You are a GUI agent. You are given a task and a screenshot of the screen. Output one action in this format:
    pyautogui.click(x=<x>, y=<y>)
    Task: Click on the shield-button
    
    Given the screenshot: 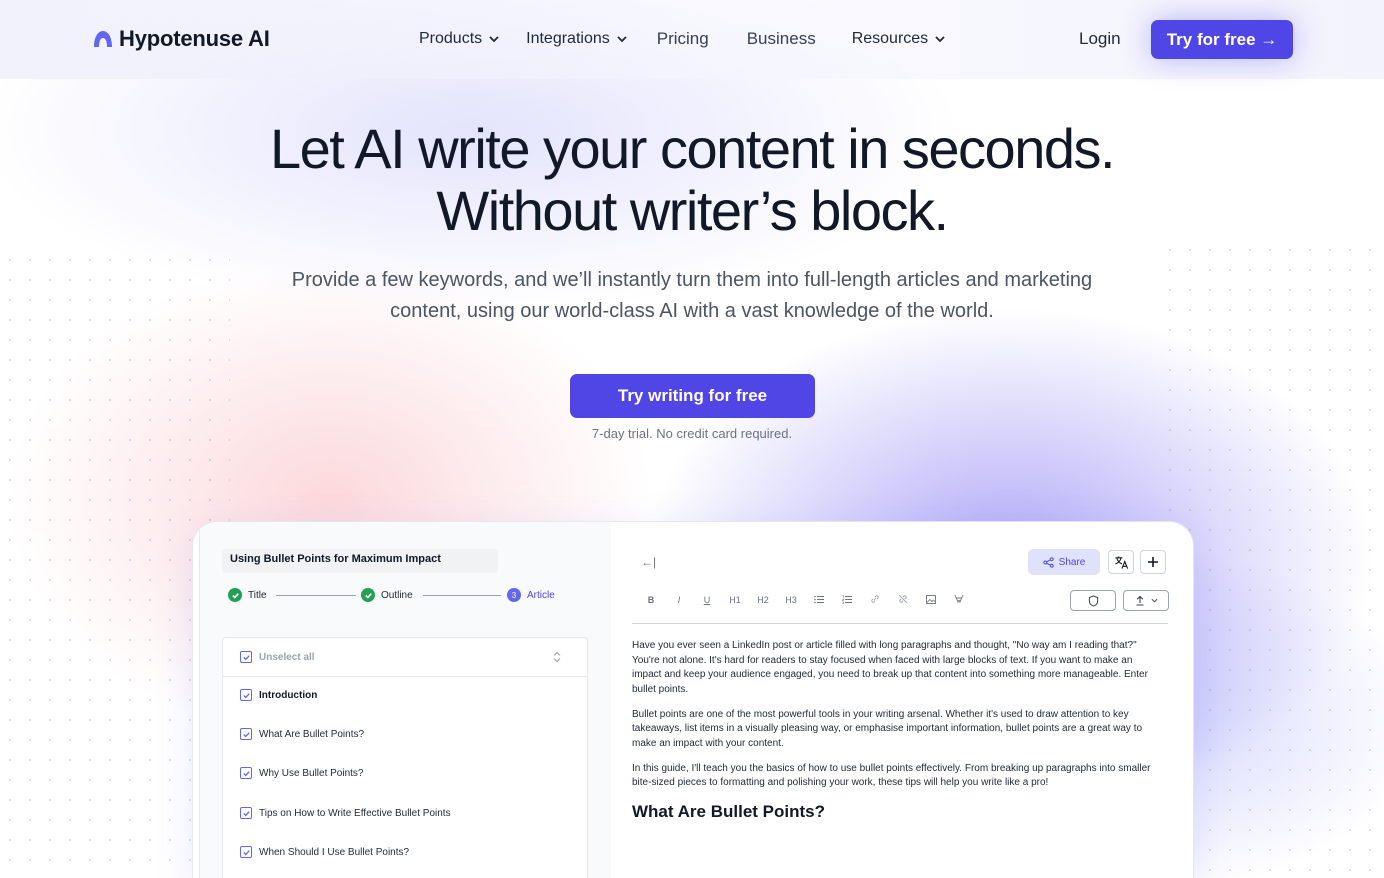 What is the action you would take?
    pyautogui.click(x=1093, y=600)
    